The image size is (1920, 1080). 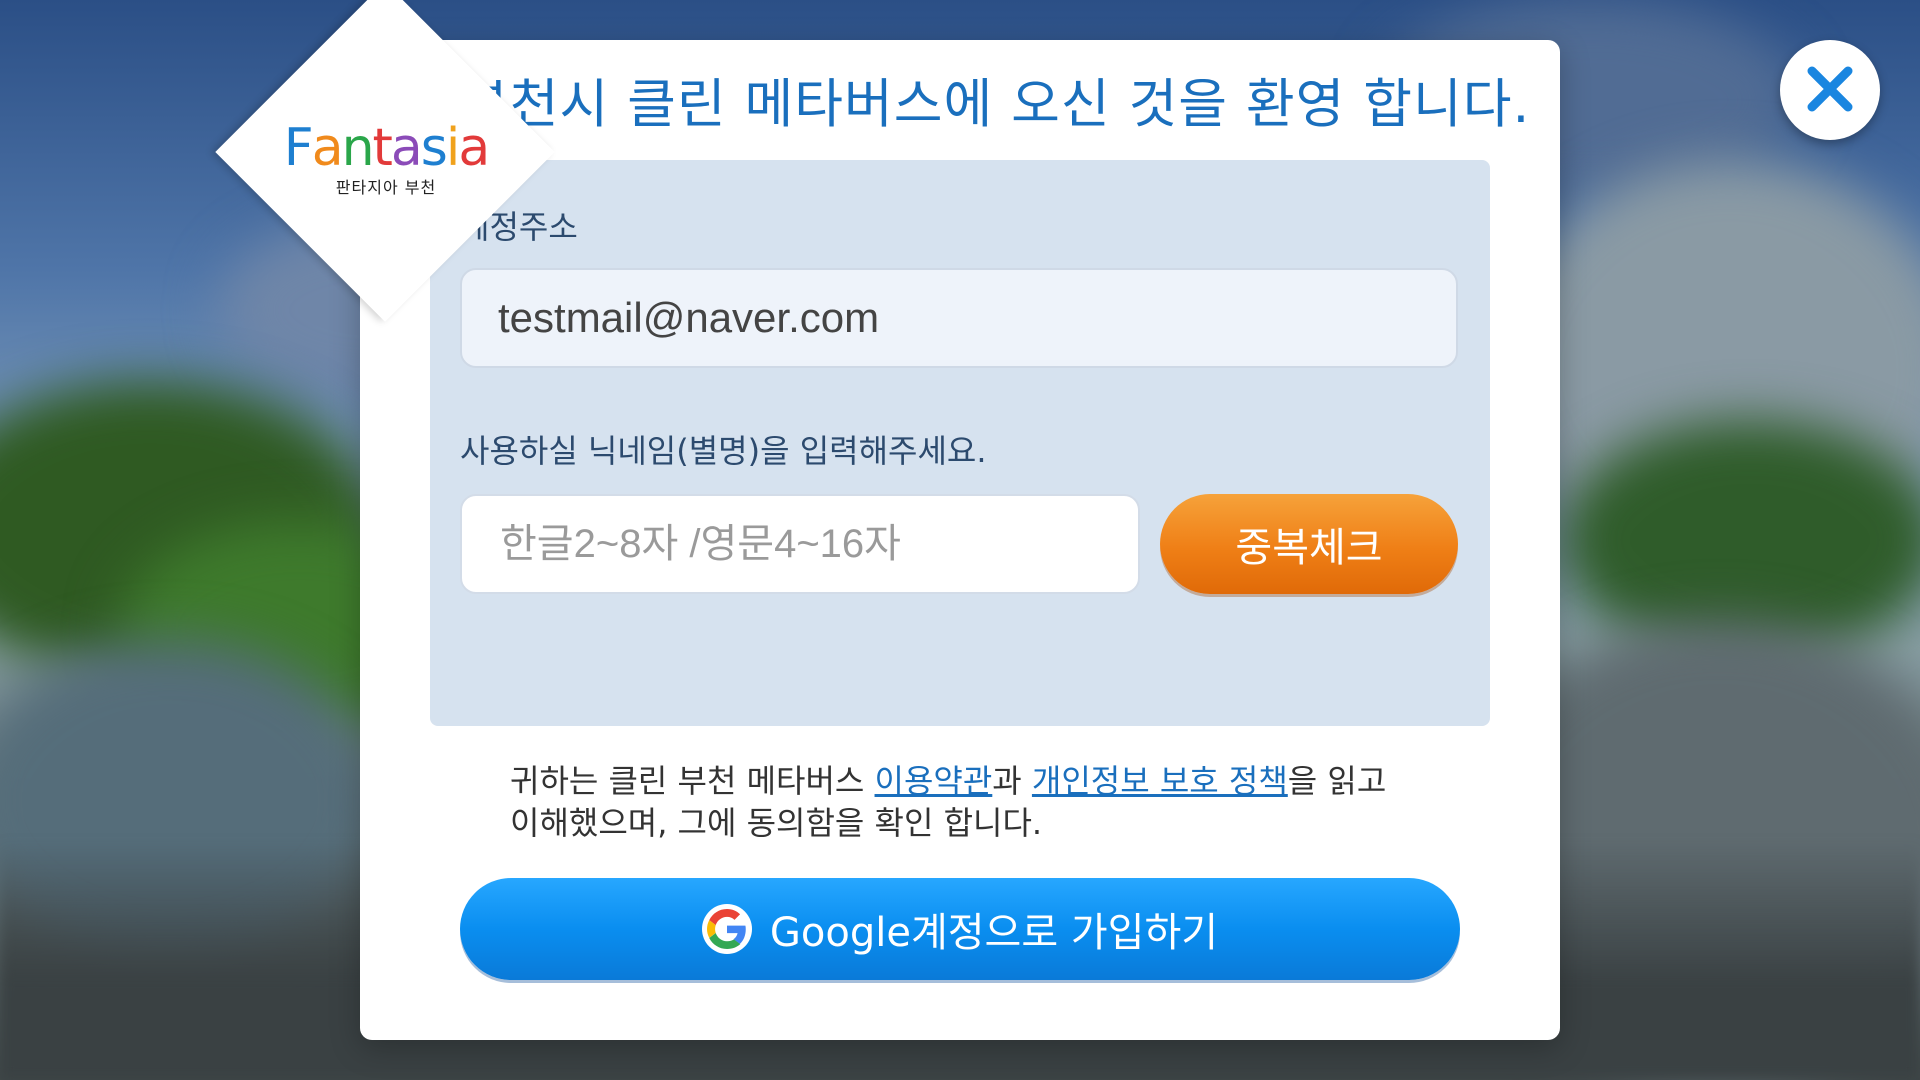 What do you see at coordinates (692, 781) in the screenshot?
I see `consent-prefix: 귀하는 클린 부천 메타버스` at bounding box center [692, 781].